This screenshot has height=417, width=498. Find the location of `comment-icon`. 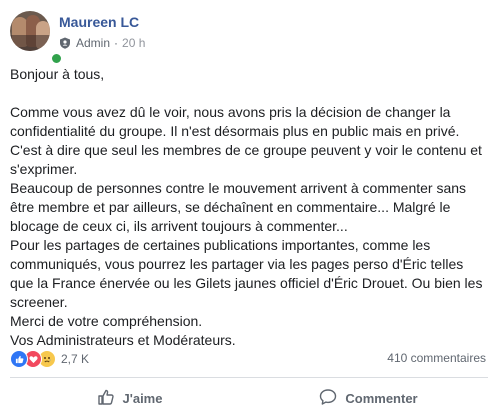

comment-icon is located at coordinates (332, 398).